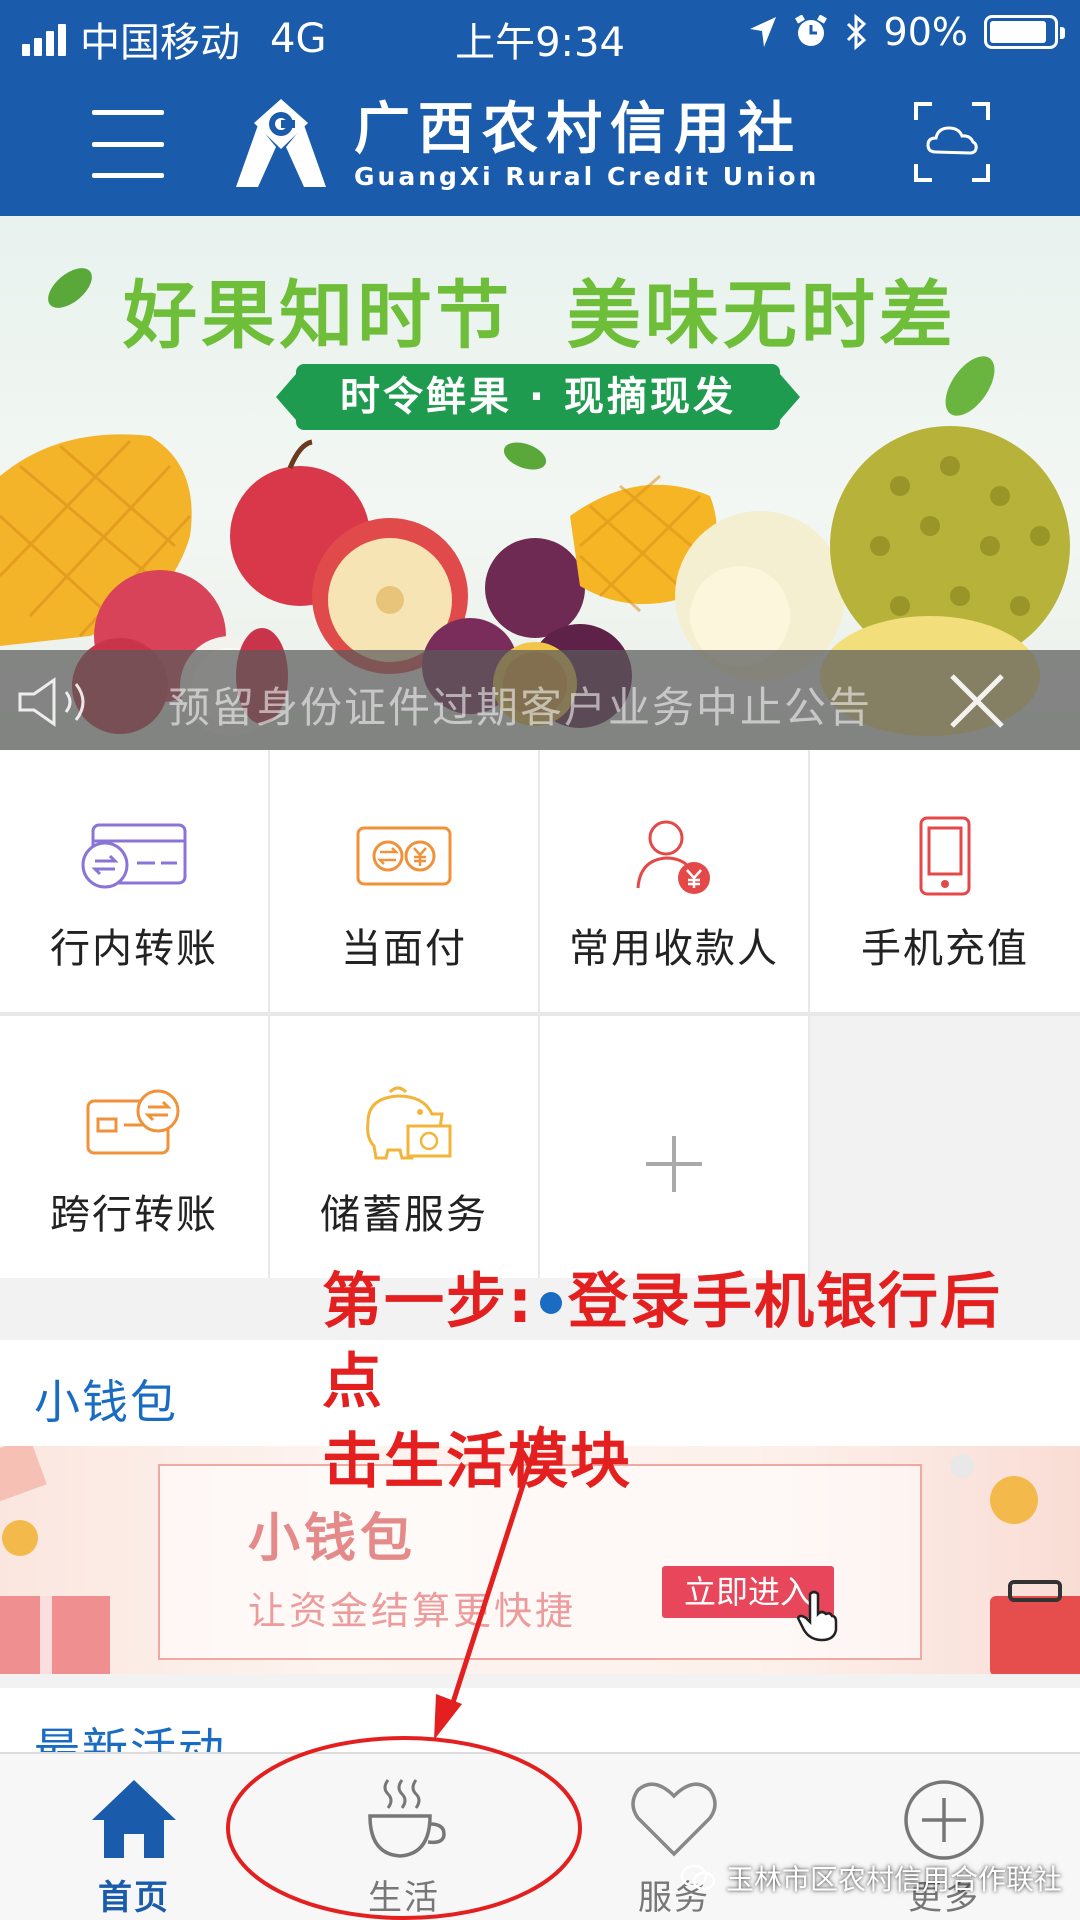 Image resolution: width=1080 pixels, height=1920 pixels. I want to click on heart-icon, so click(674, 1819).